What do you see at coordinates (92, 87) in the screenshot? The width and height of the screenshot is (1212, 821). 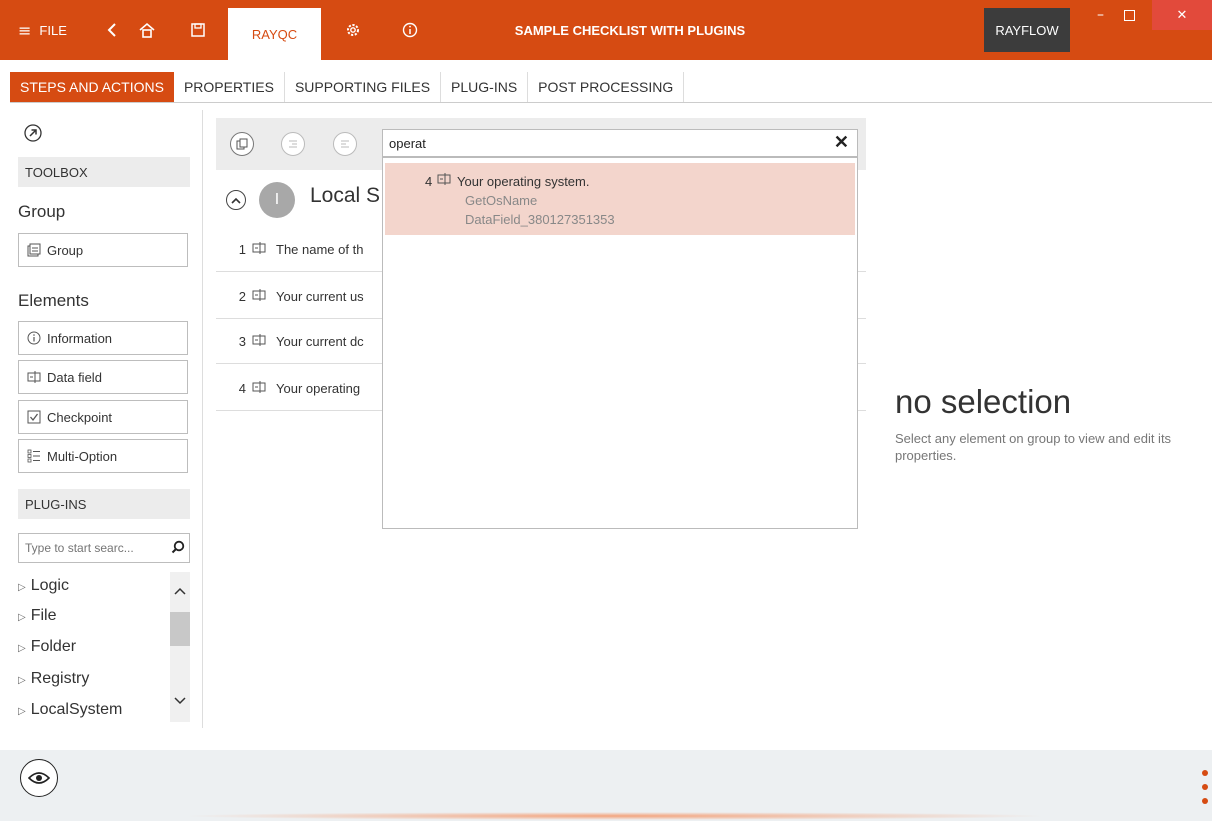 I see `tab-steps-and-actions: STEPS AND ACTIONS` at bounding box center [92, 87].